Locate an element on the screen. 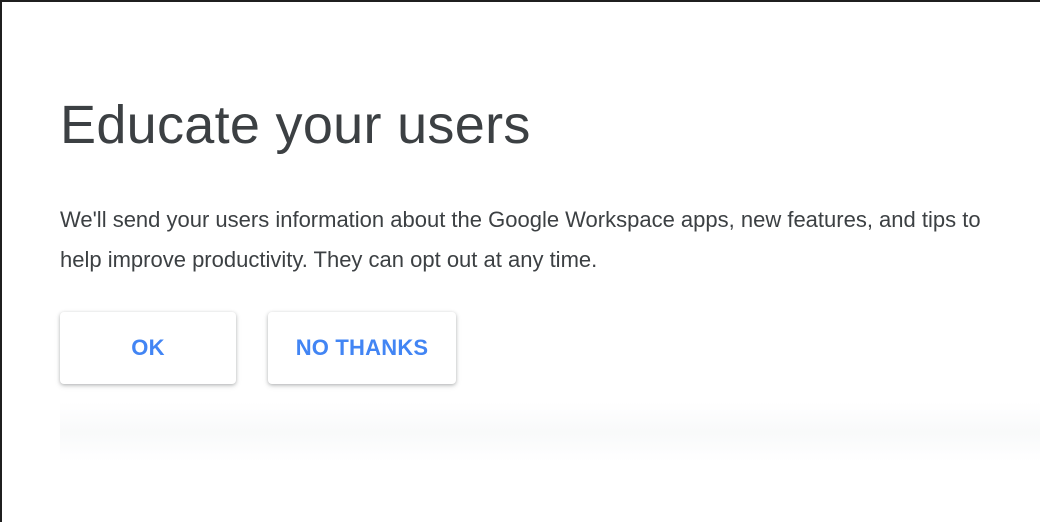 Image resolution: width=1040 pixels, height=522 pixels. no-thanks-button: NO THANKS is located at coordinates (362, 348).